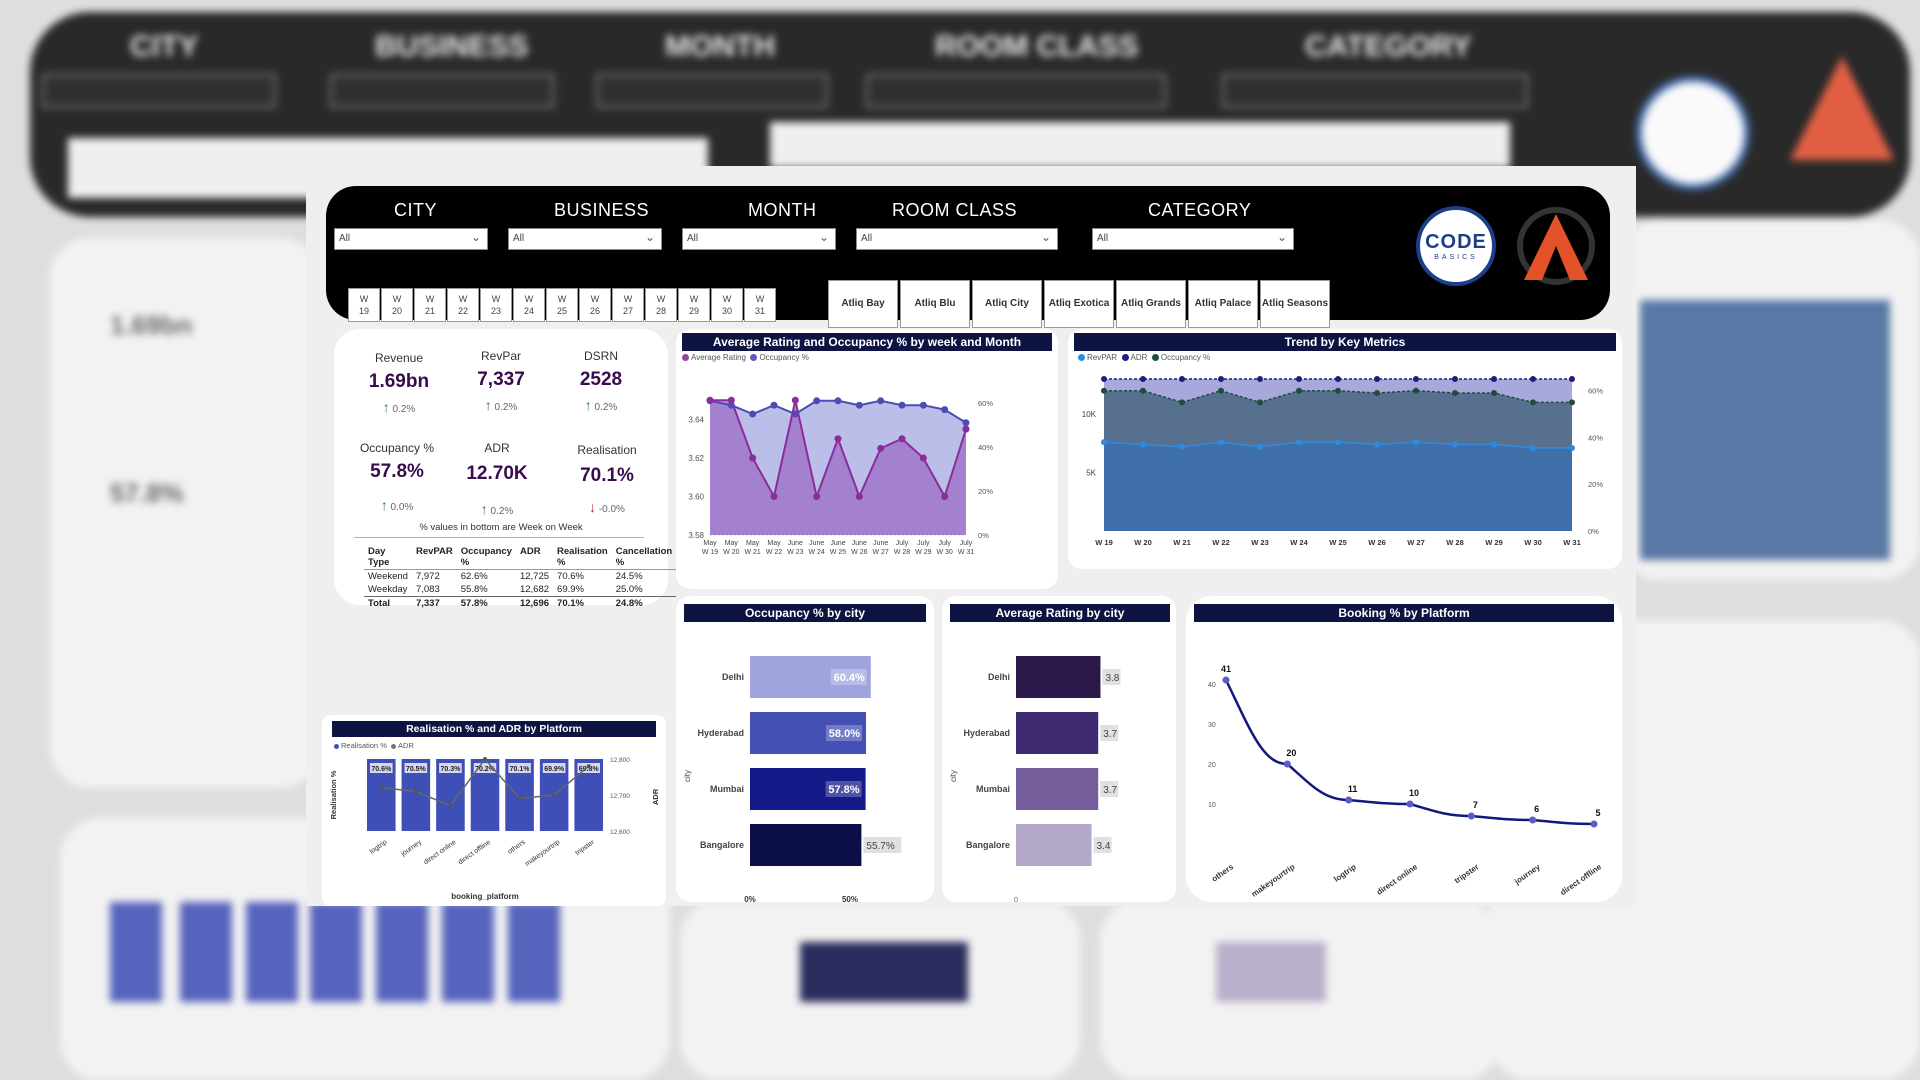 The width and height of the screenshot is (1920, 1080). What do you see at coordinates (1007, 304) in the screenshot?
I see `property-button-atliq-city: Atliq City` at bounding box center [1007, 304].